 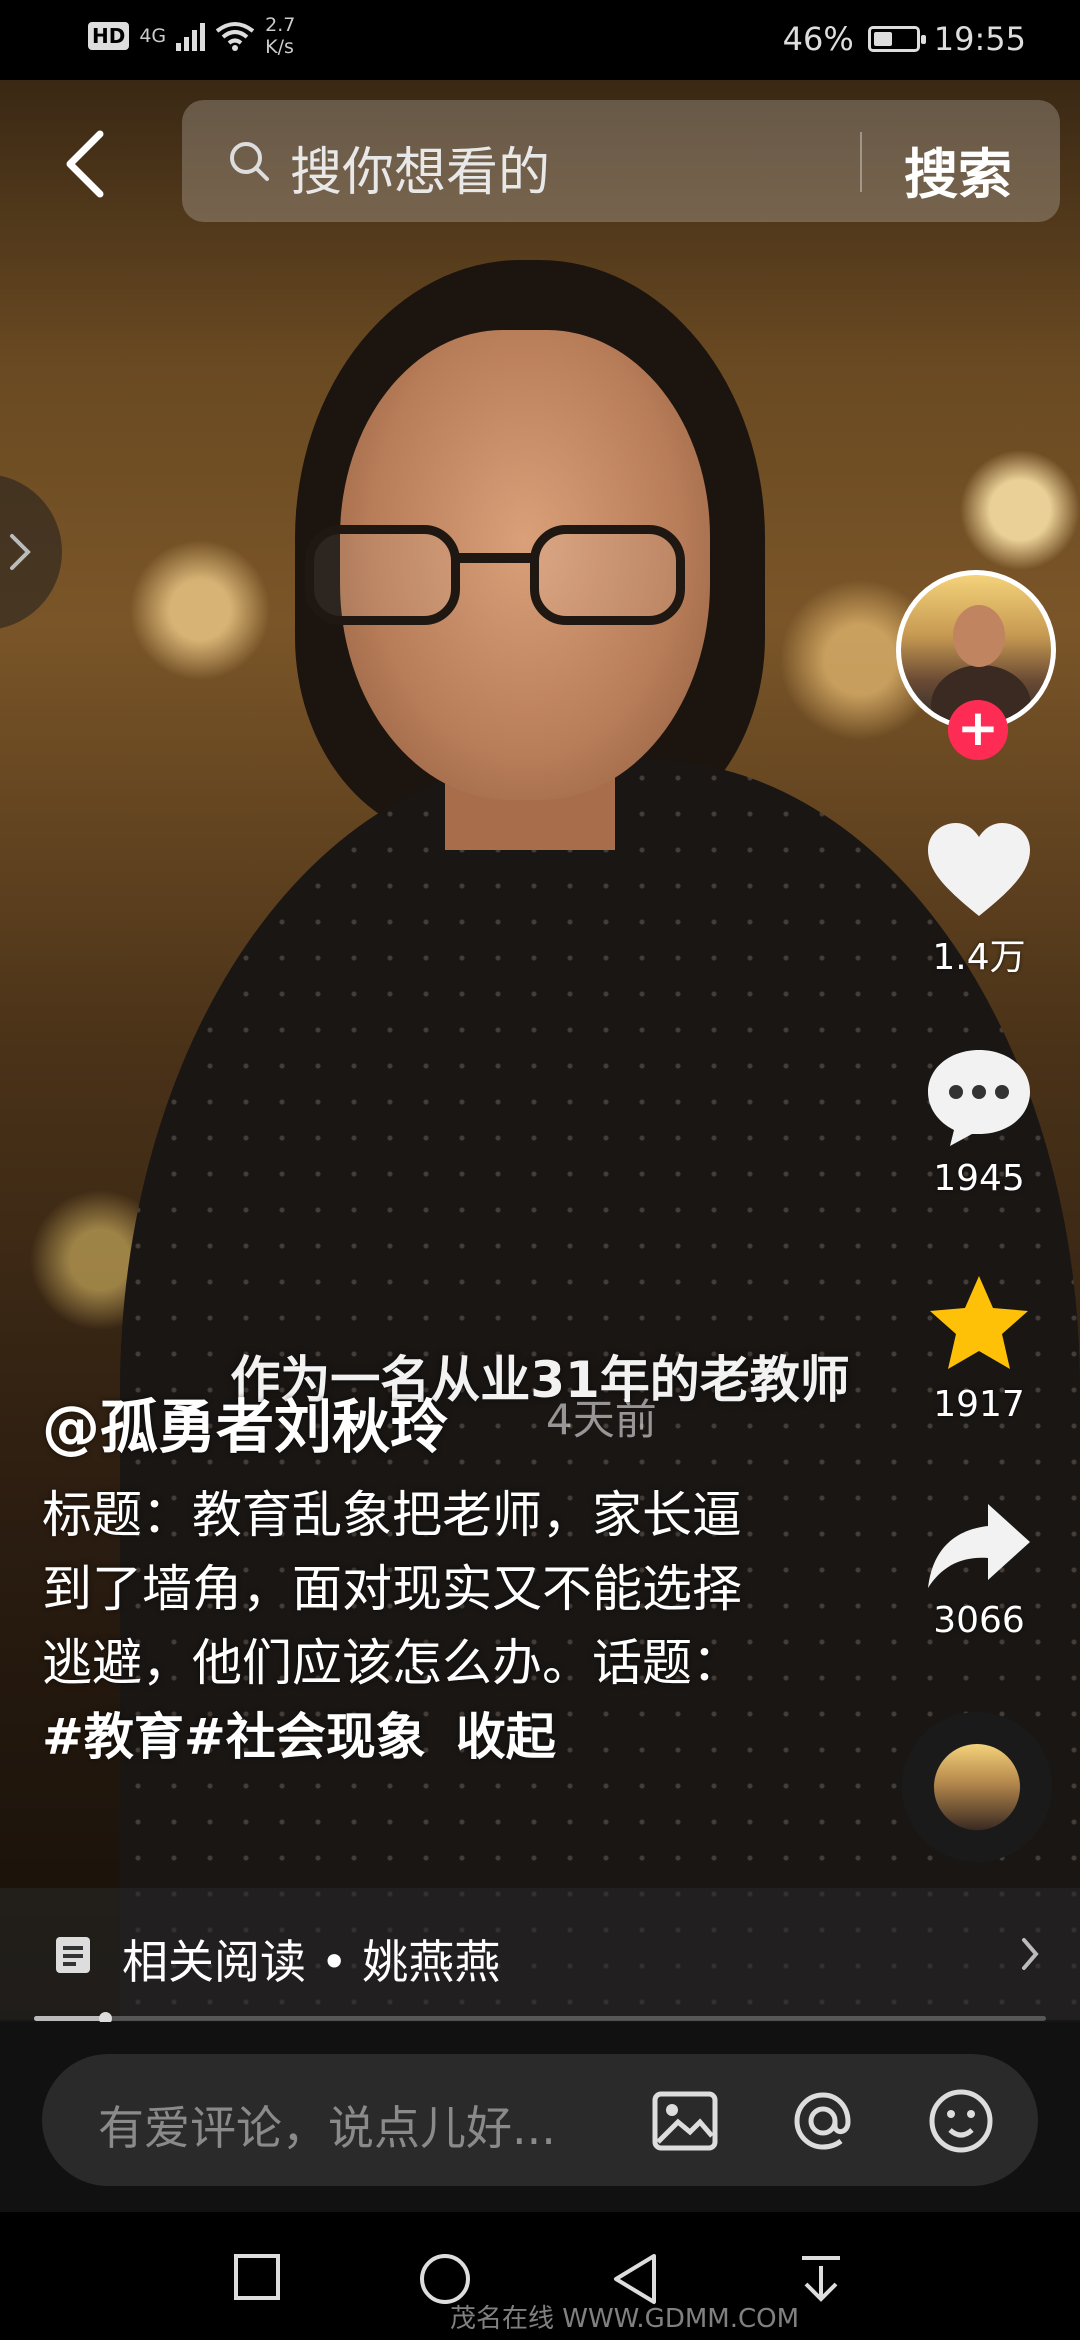 I want to click on emoji-icon, so click(x=961, y=2121).